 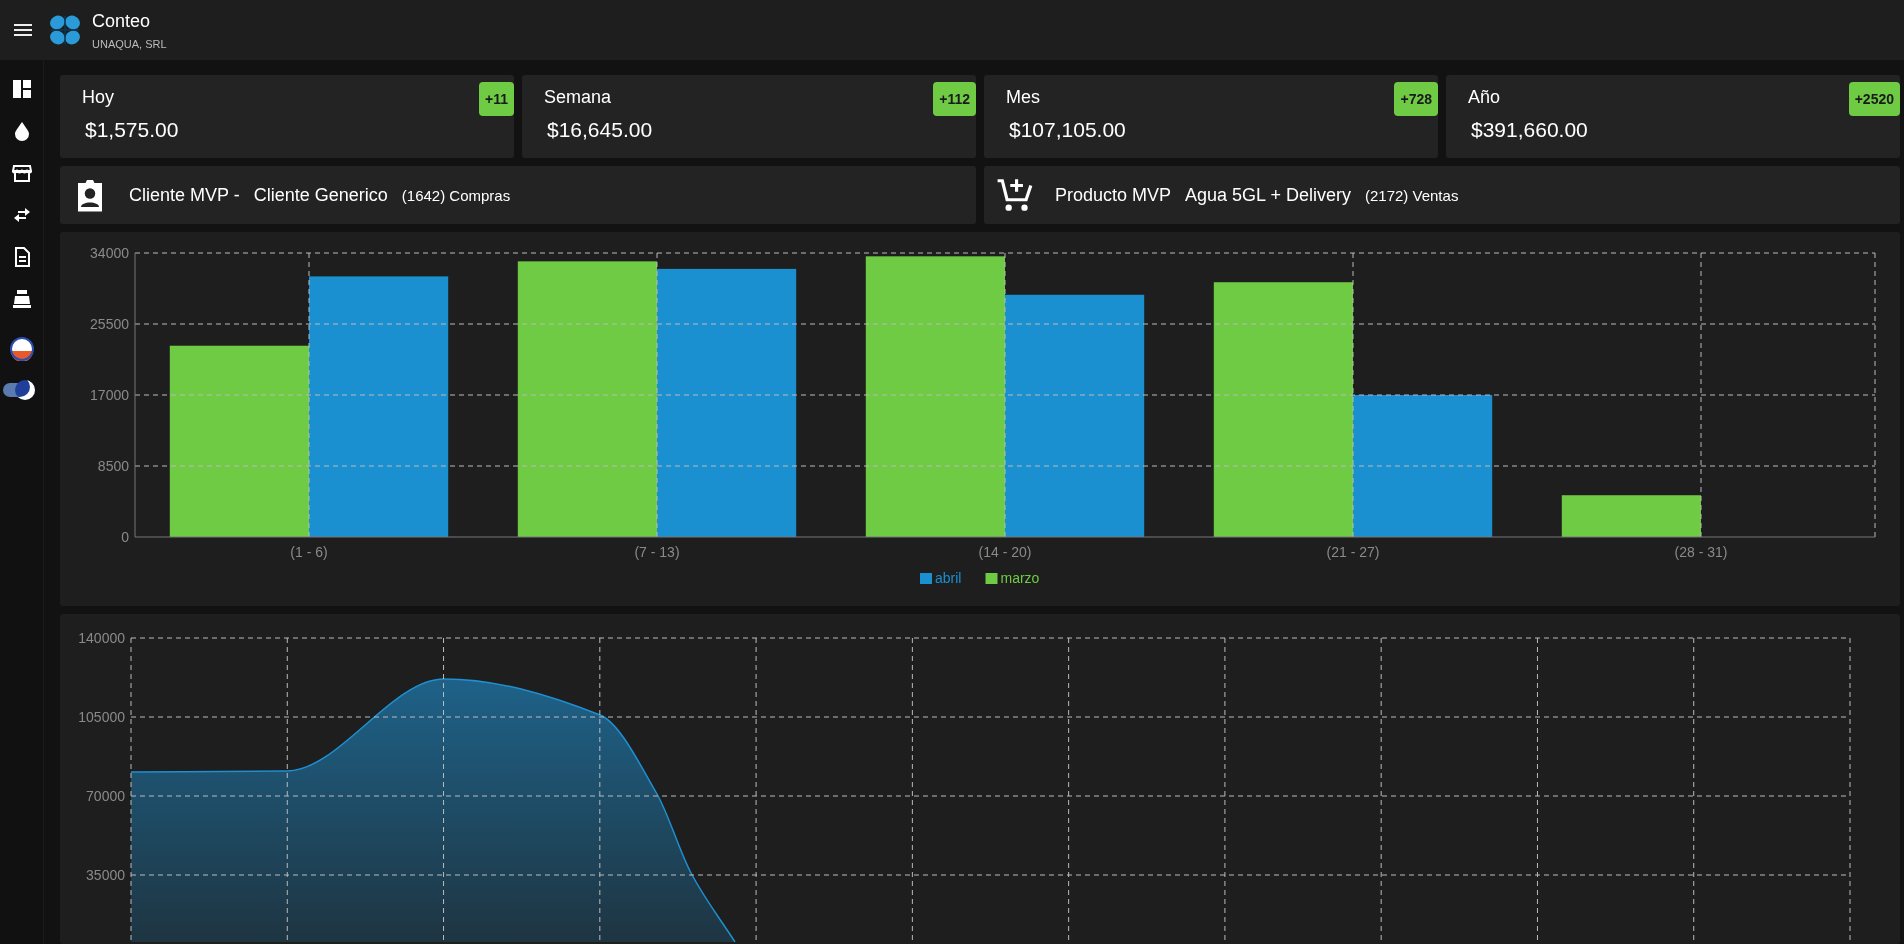 What do you see at coordinates (600, 130) in the screenshot?
I see `stat-value: $16,645.00` at bounding box center [600, 130].